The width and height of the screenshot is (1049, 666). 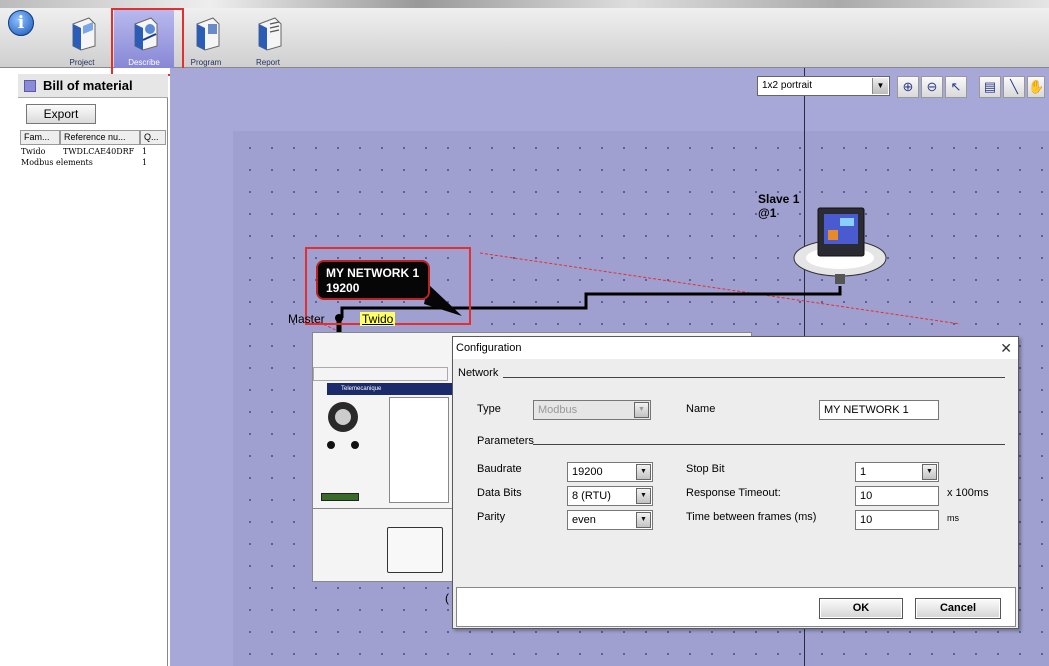 What do you see at coordinates (88, 85) in the screenshot?
I see `bom-title: Bill of material` at bounding box center [88, 85].